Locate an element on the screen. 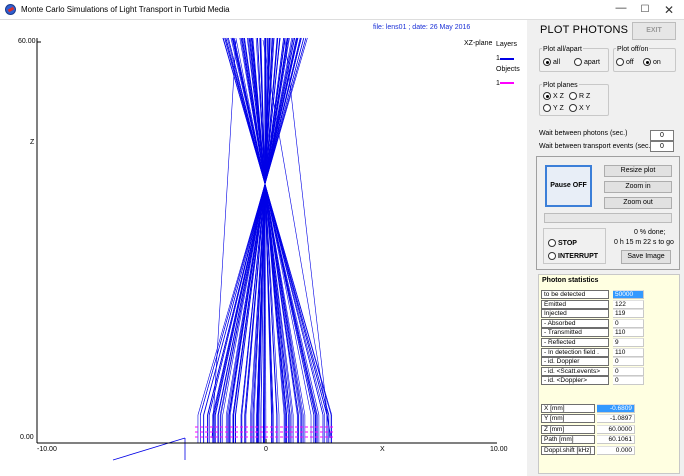 The height and width of the screenshot is (476, 684). pause-button: Pause OFF is located at coordinates (568, 186).